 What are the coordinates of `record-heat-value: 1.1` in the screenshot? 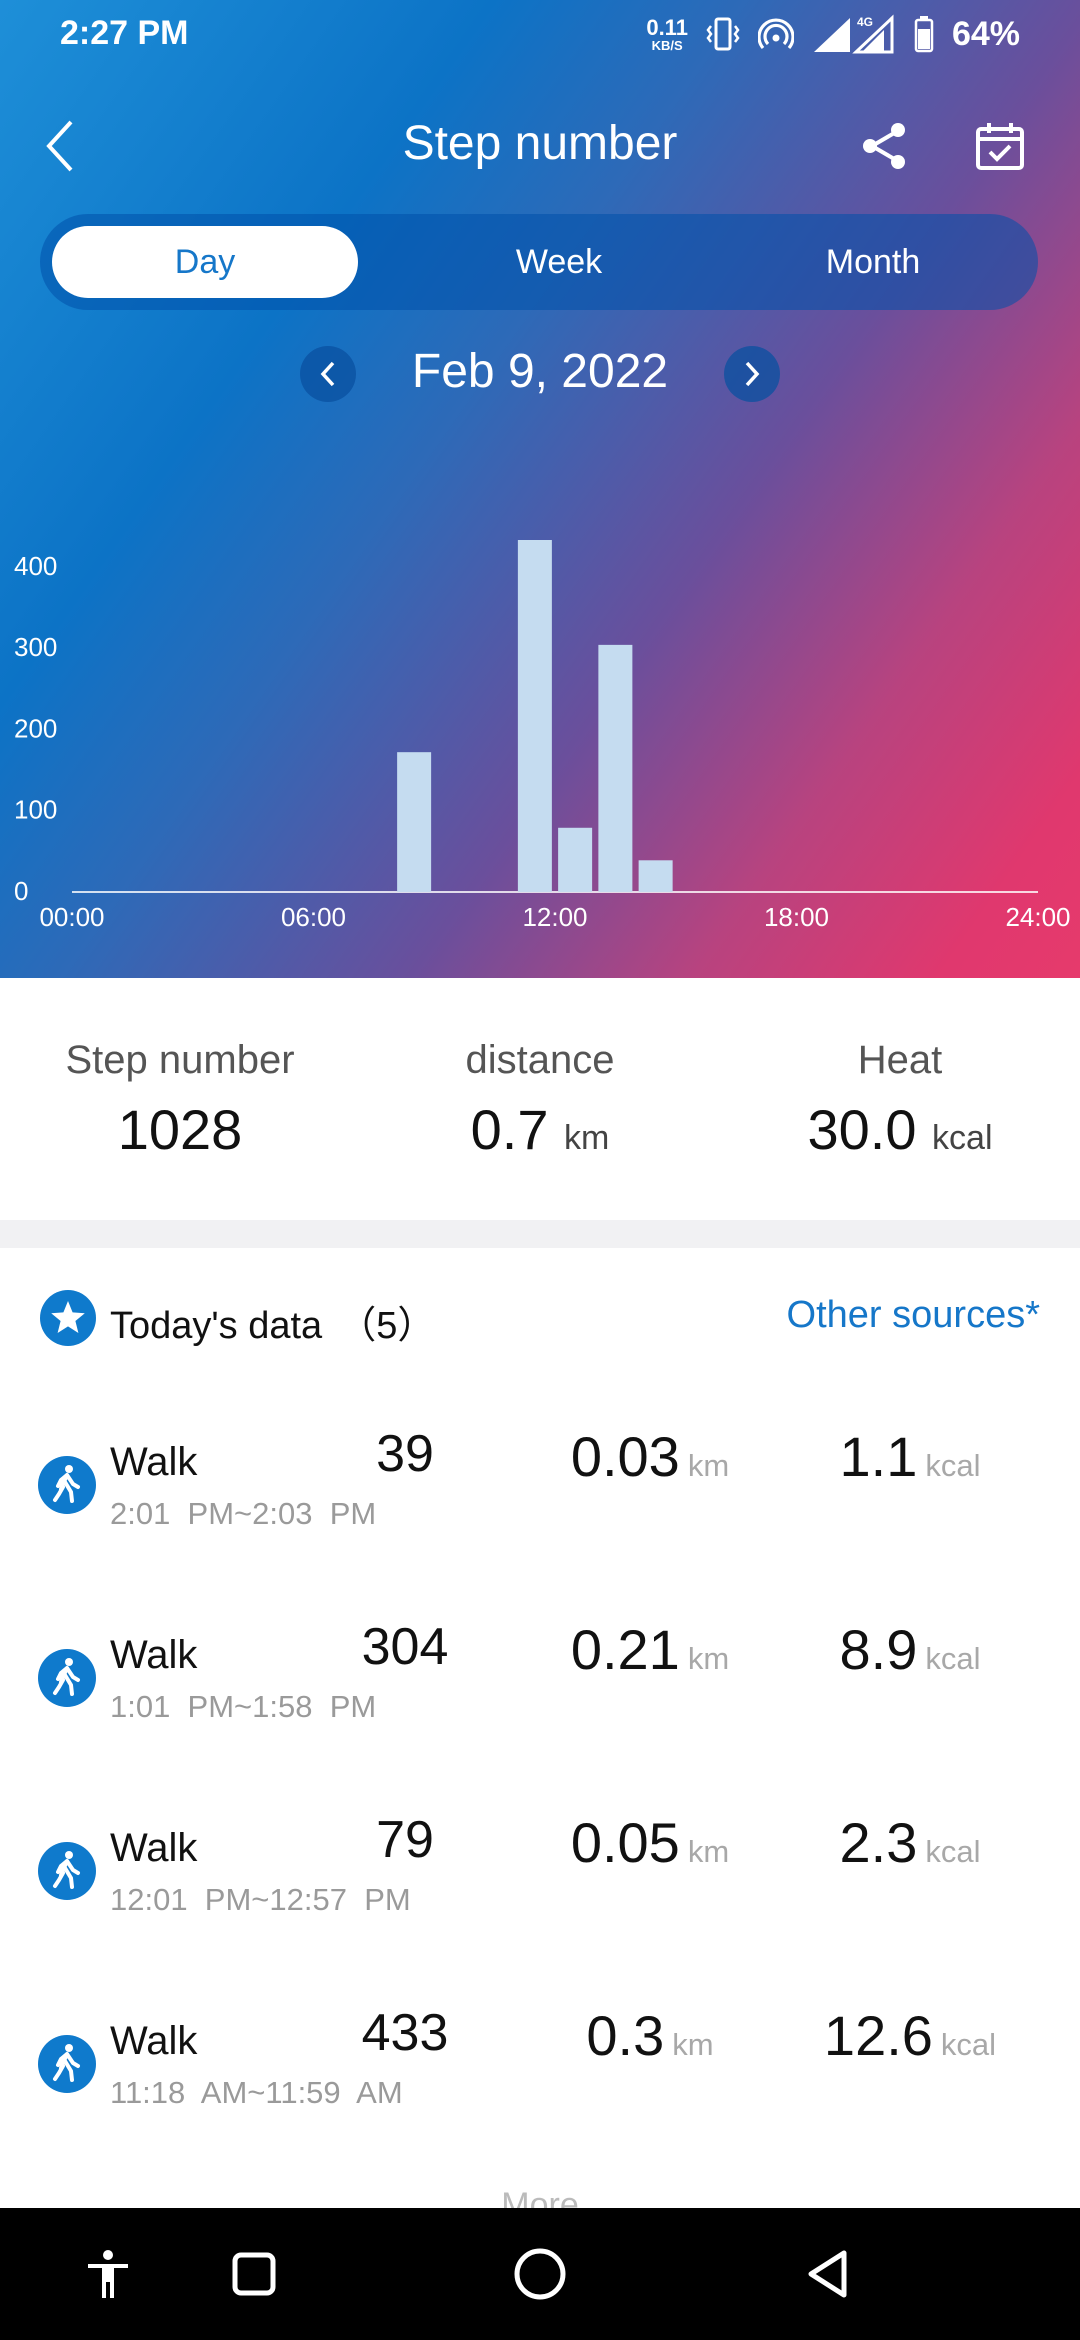 It's located at (878, 1456).